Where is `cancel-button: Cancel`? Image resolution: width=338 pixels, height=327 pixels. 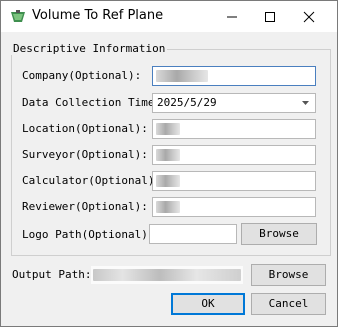 cancel-button: Cancel is located at coordinates (288, 304).